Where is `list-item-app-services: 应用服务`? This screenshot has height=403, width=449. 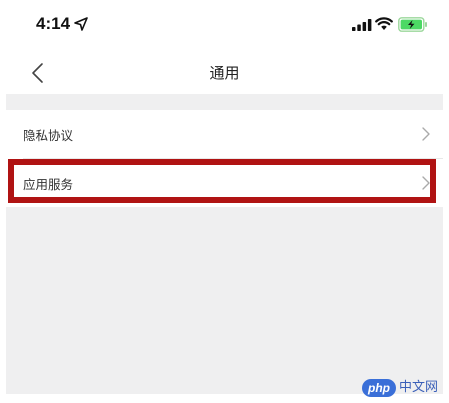 list-item-app-services: 应用服务 is located at coordinates (224, 183).